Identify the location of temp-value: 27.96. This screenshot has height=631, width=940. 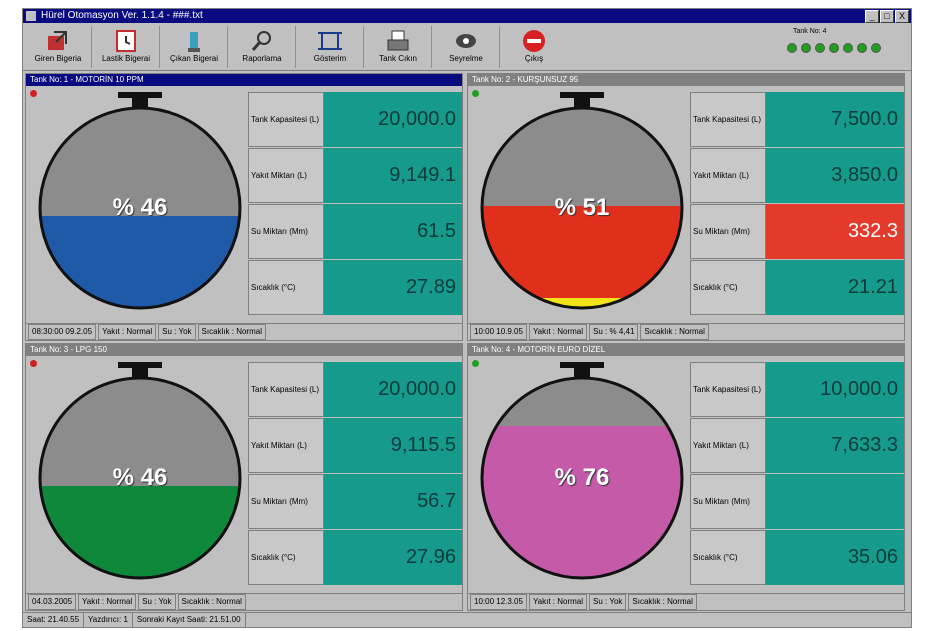
(393, 557).